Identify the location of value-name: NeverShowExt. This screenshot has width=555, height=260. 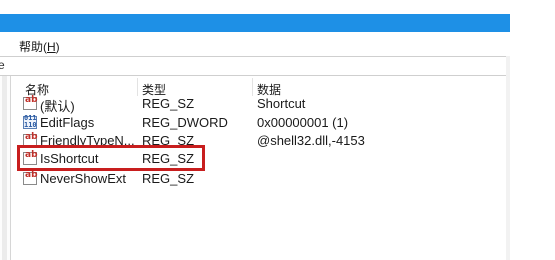
(83, 178).